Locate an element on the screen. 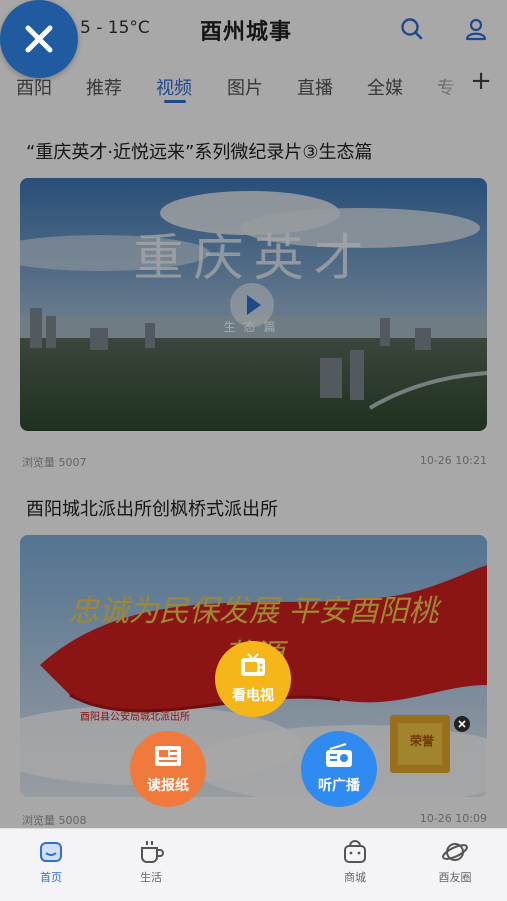  nav-label-friends: 酉友圈 is located at coordinates (455, 877).